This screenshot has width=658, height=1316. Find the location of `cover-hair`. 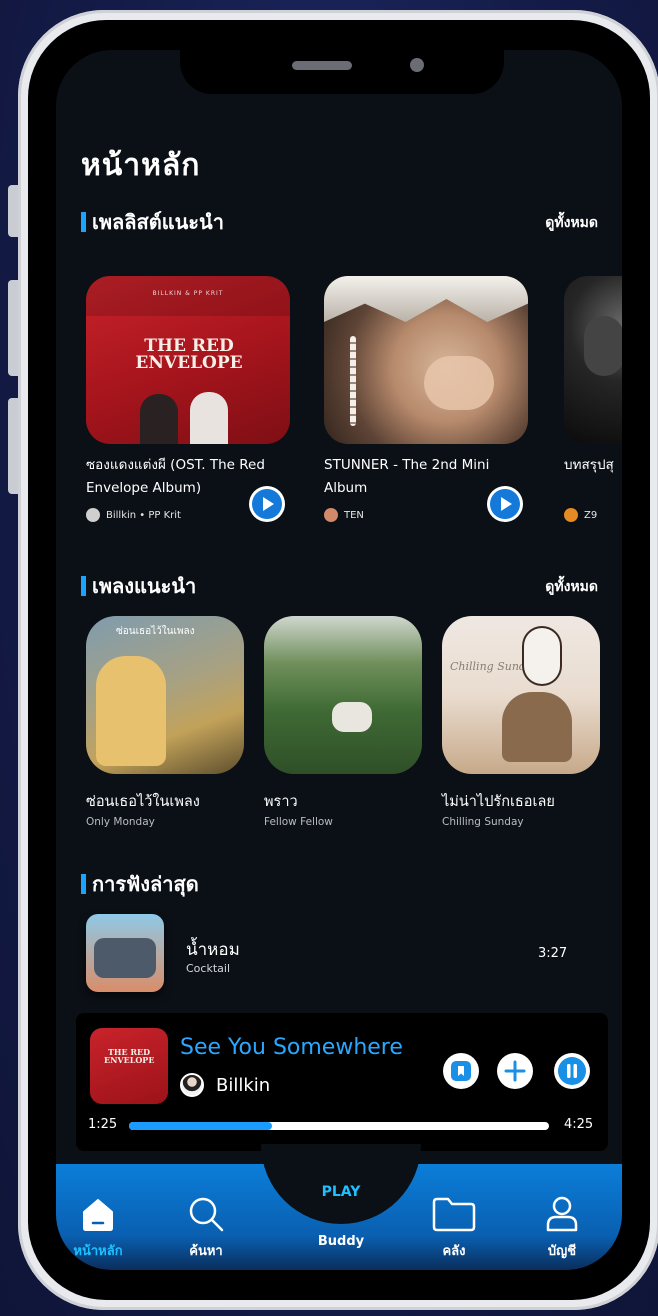

cover-hair is located at coordinates (426, 299).